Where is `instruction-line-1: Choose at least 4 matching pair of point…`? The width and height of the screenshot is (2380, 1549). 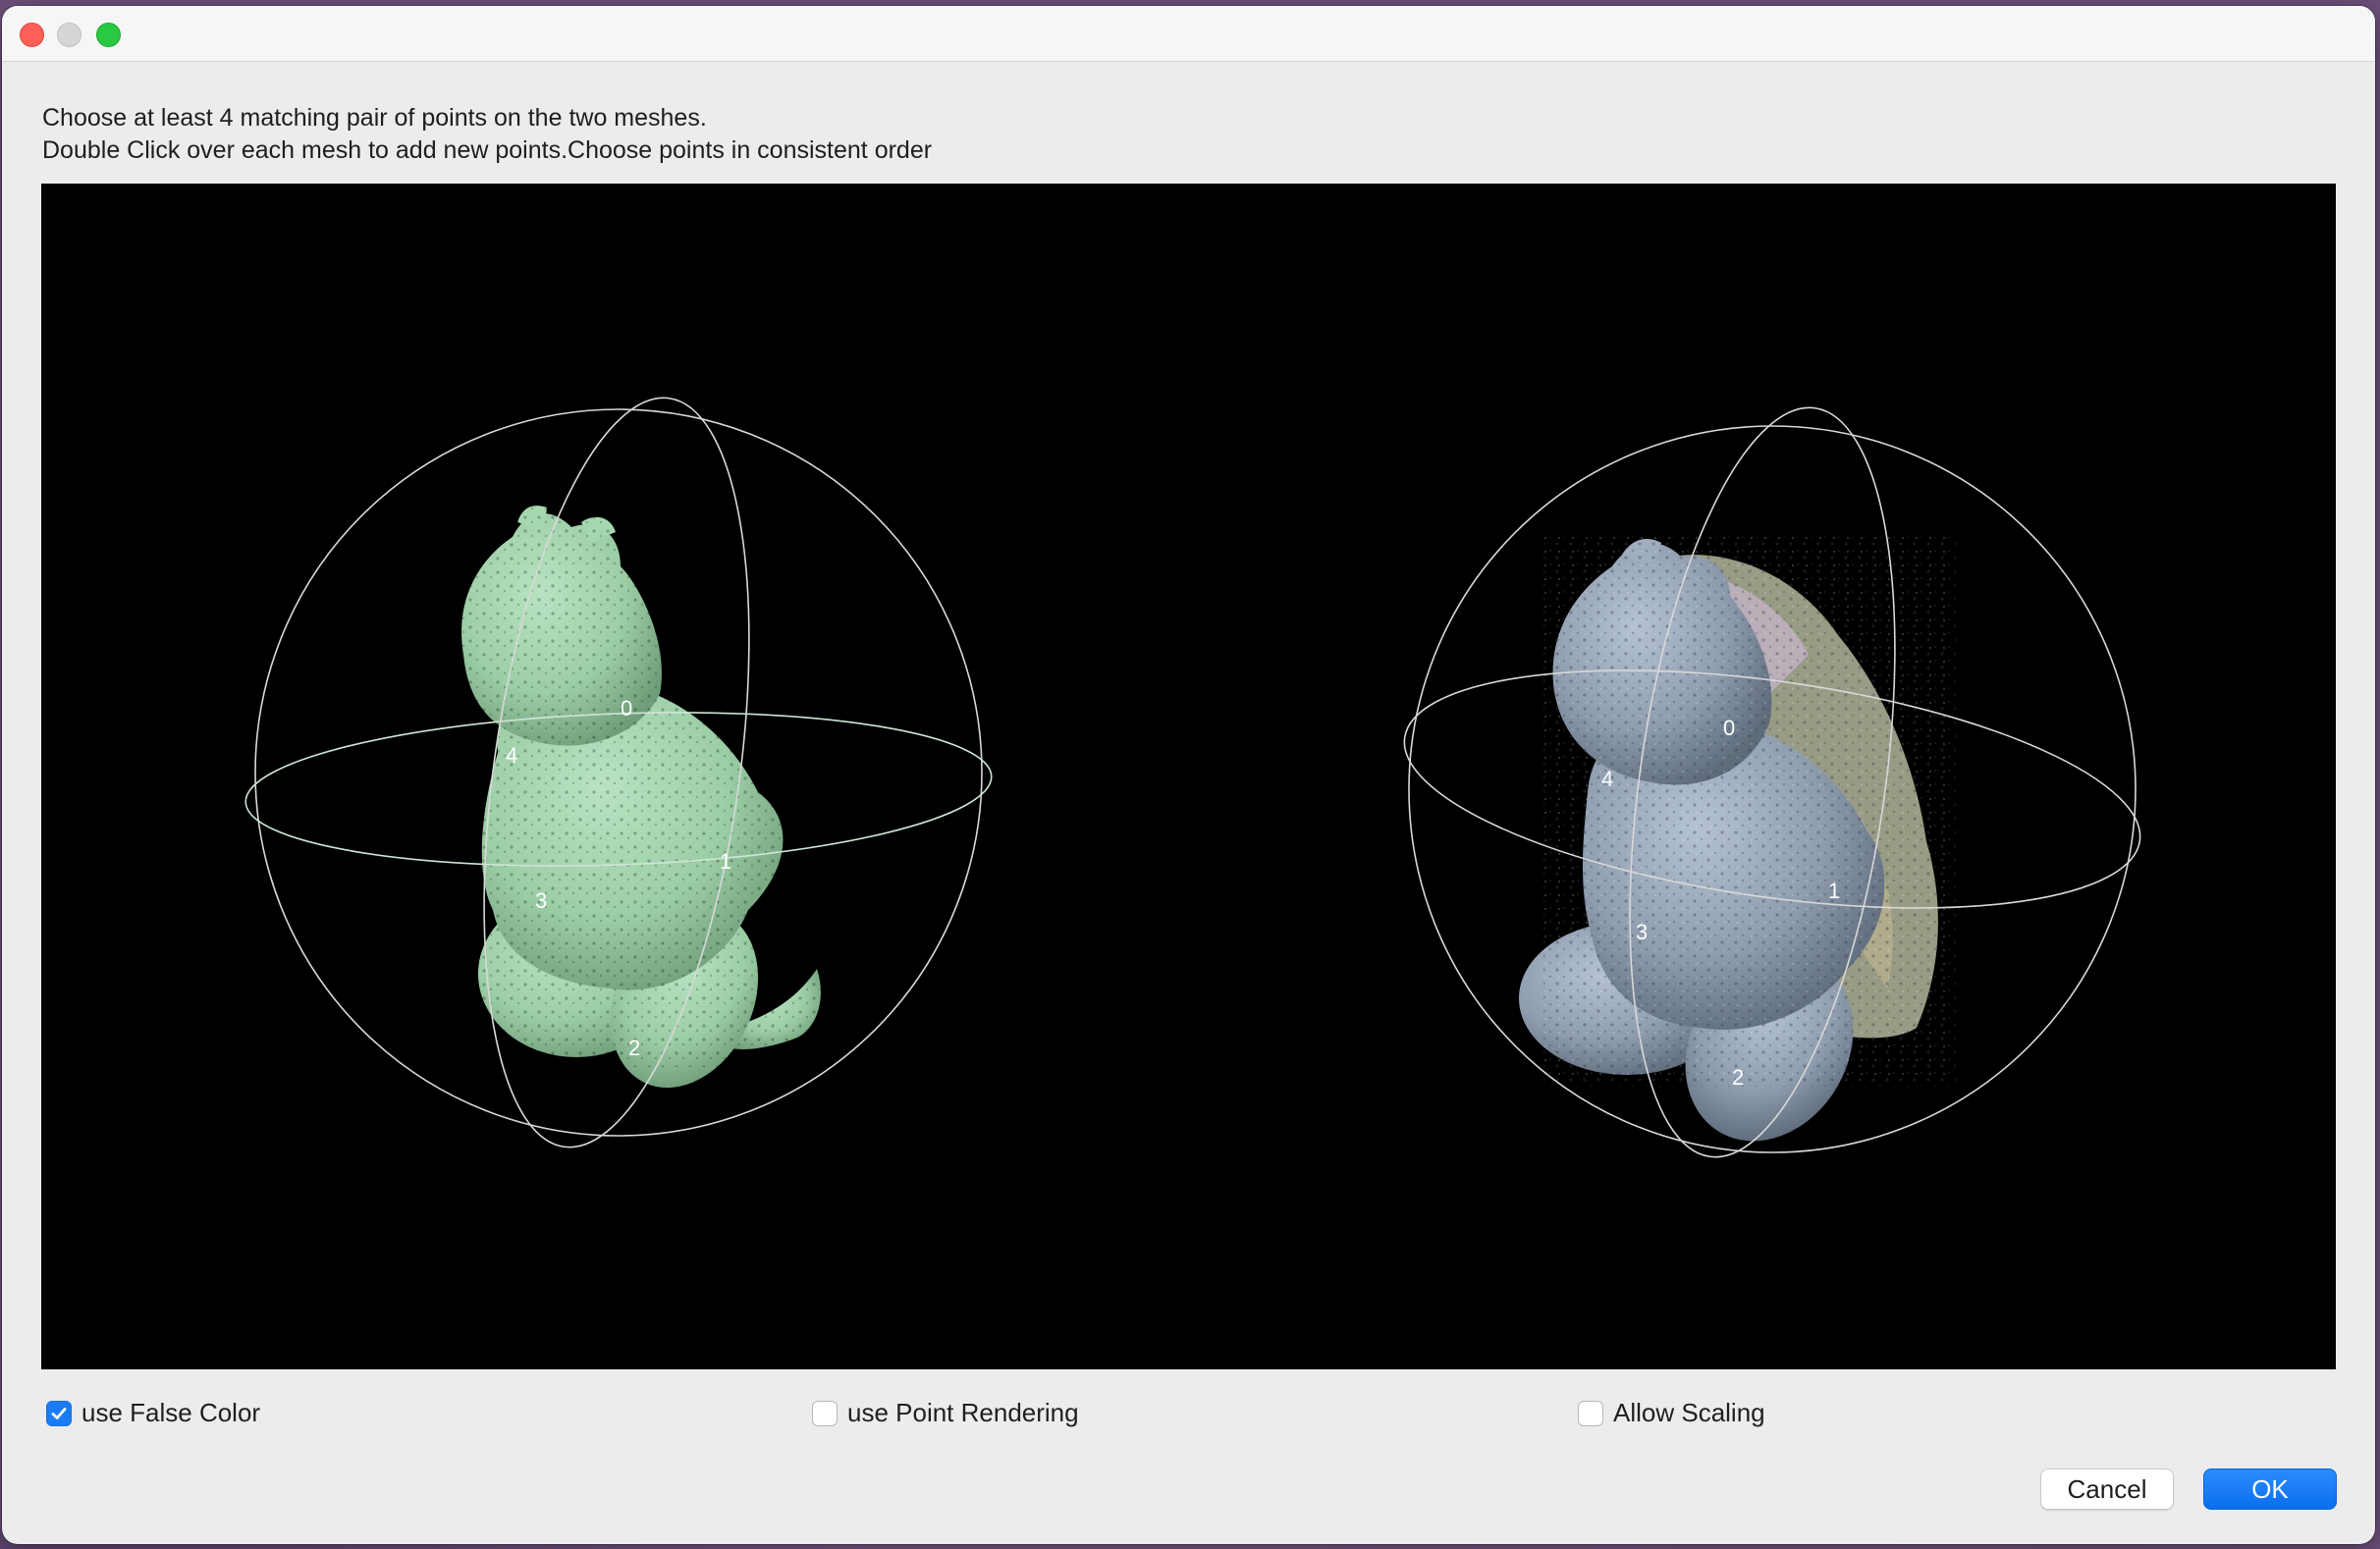 instruction-line-1: Choose at least 4 matching pair of point… is located at coordinates (374, 118).